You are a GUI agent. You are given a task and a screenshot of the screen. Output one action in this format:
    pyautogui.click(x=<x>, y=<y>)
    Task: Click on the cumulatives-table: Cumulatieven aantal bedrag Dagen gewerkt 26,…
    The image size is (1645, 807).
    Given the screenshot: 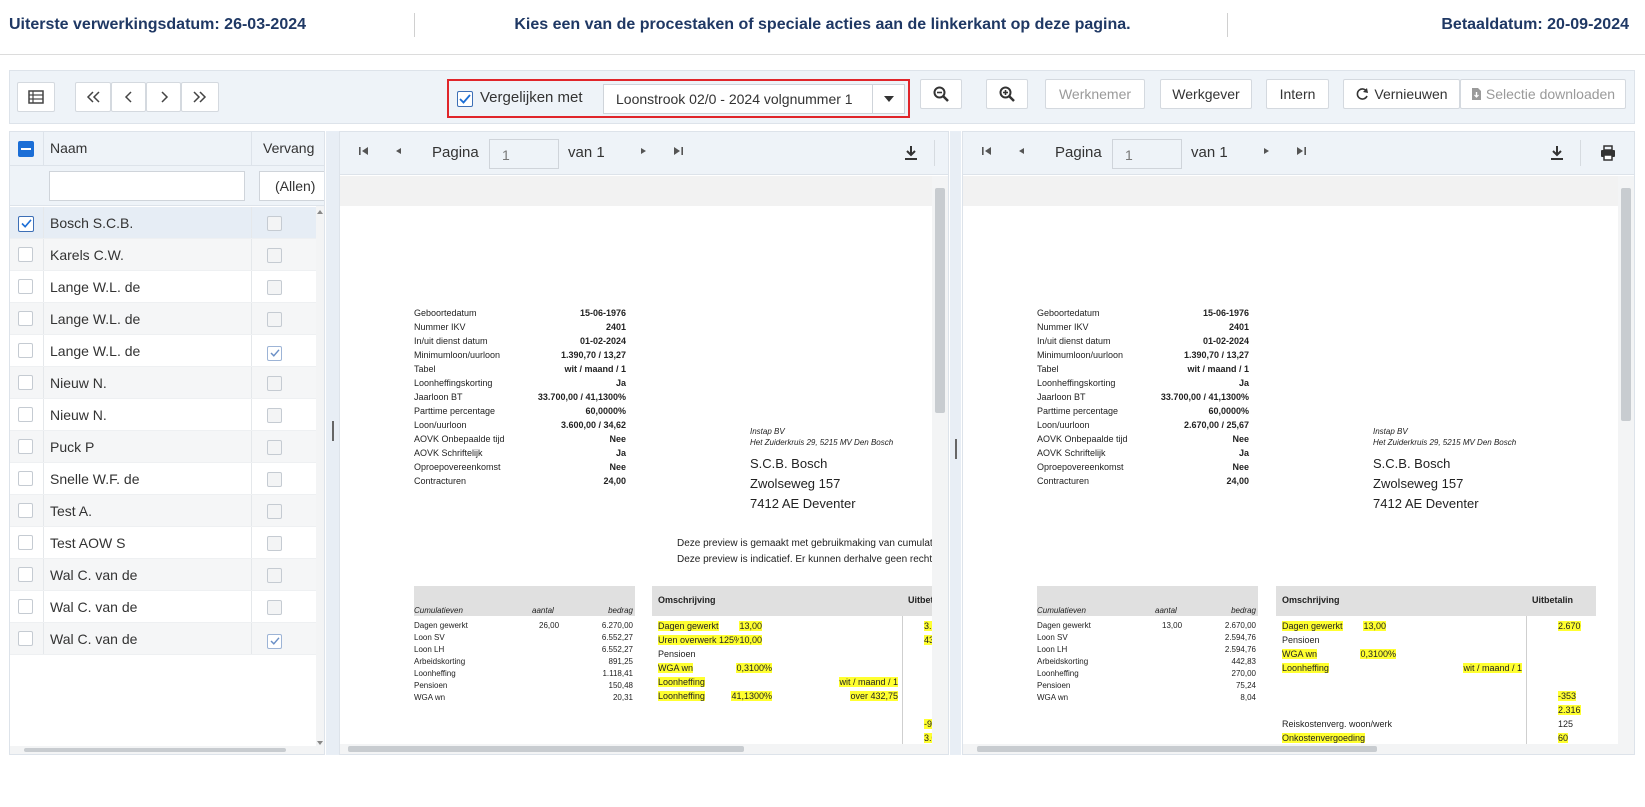 What is the action you would take?
    pyautogui.click(x=524, y=645)
    